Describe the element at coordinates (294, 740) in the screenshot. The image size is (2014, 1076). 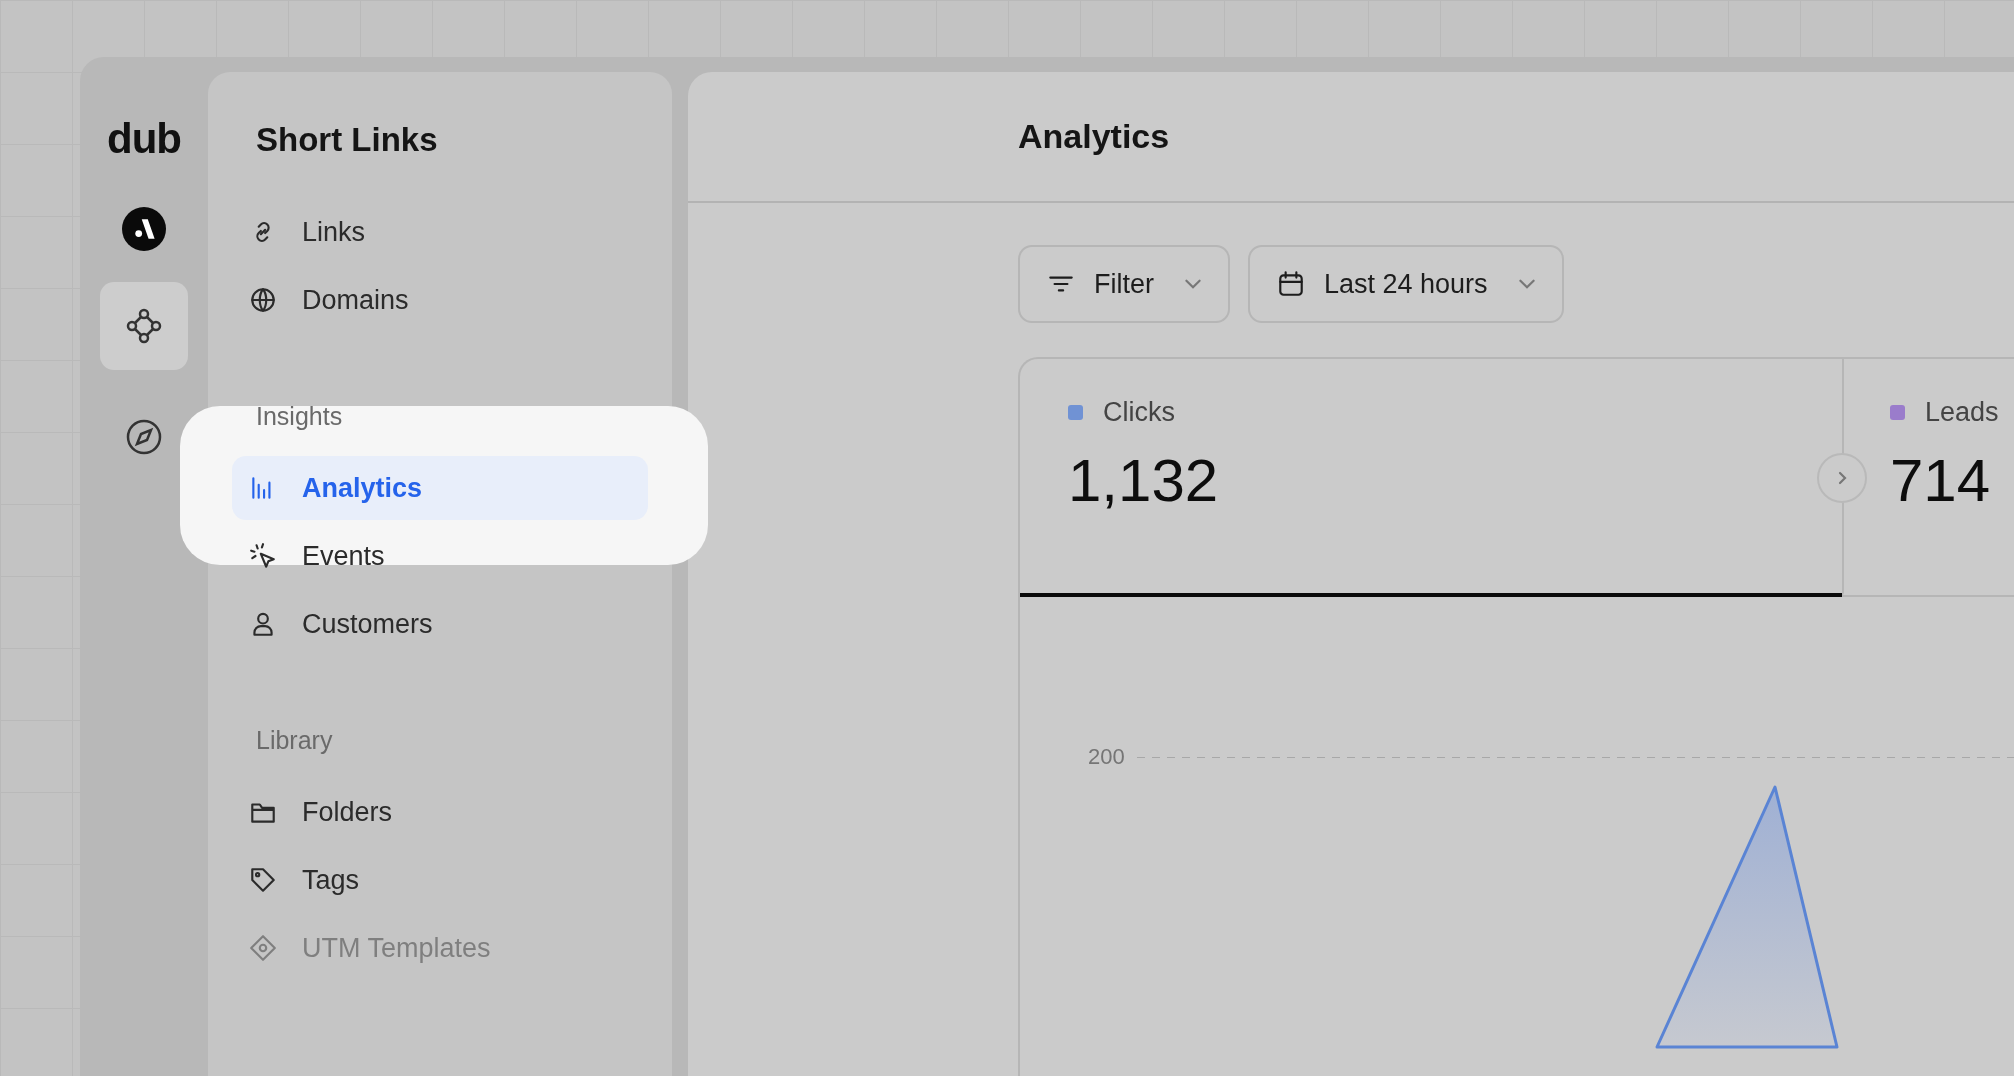
I see `section-heading: Library` at that location.